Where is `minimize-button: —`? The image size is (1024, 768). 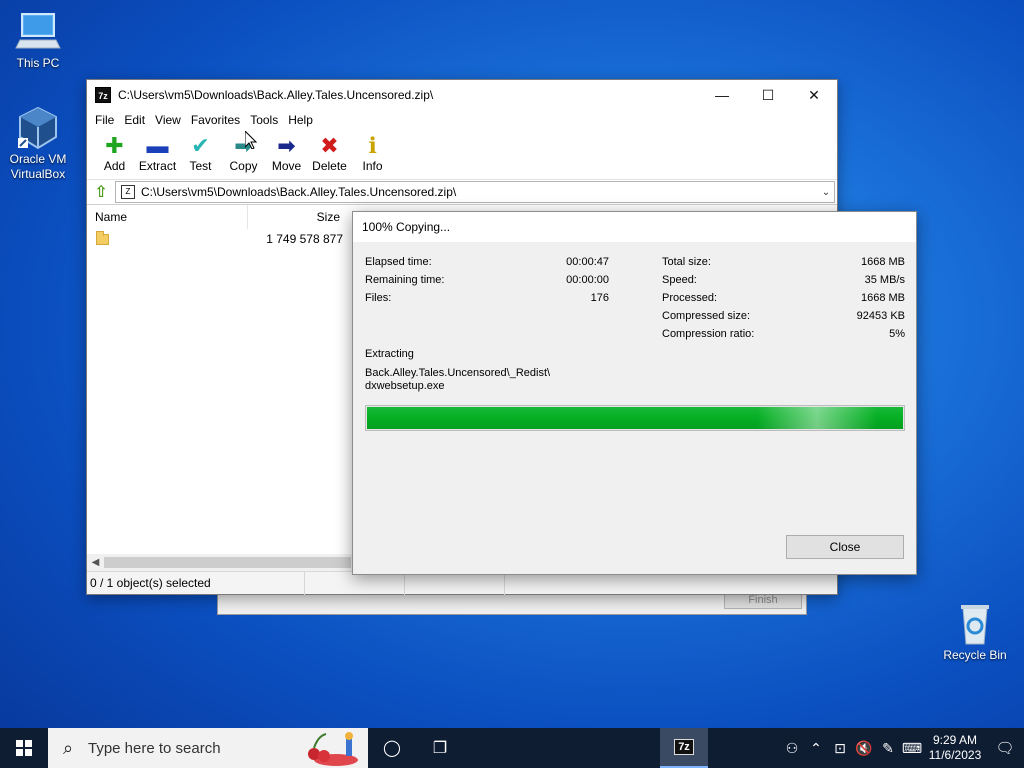 minimize-button: — is located at coordinates (722, 95).